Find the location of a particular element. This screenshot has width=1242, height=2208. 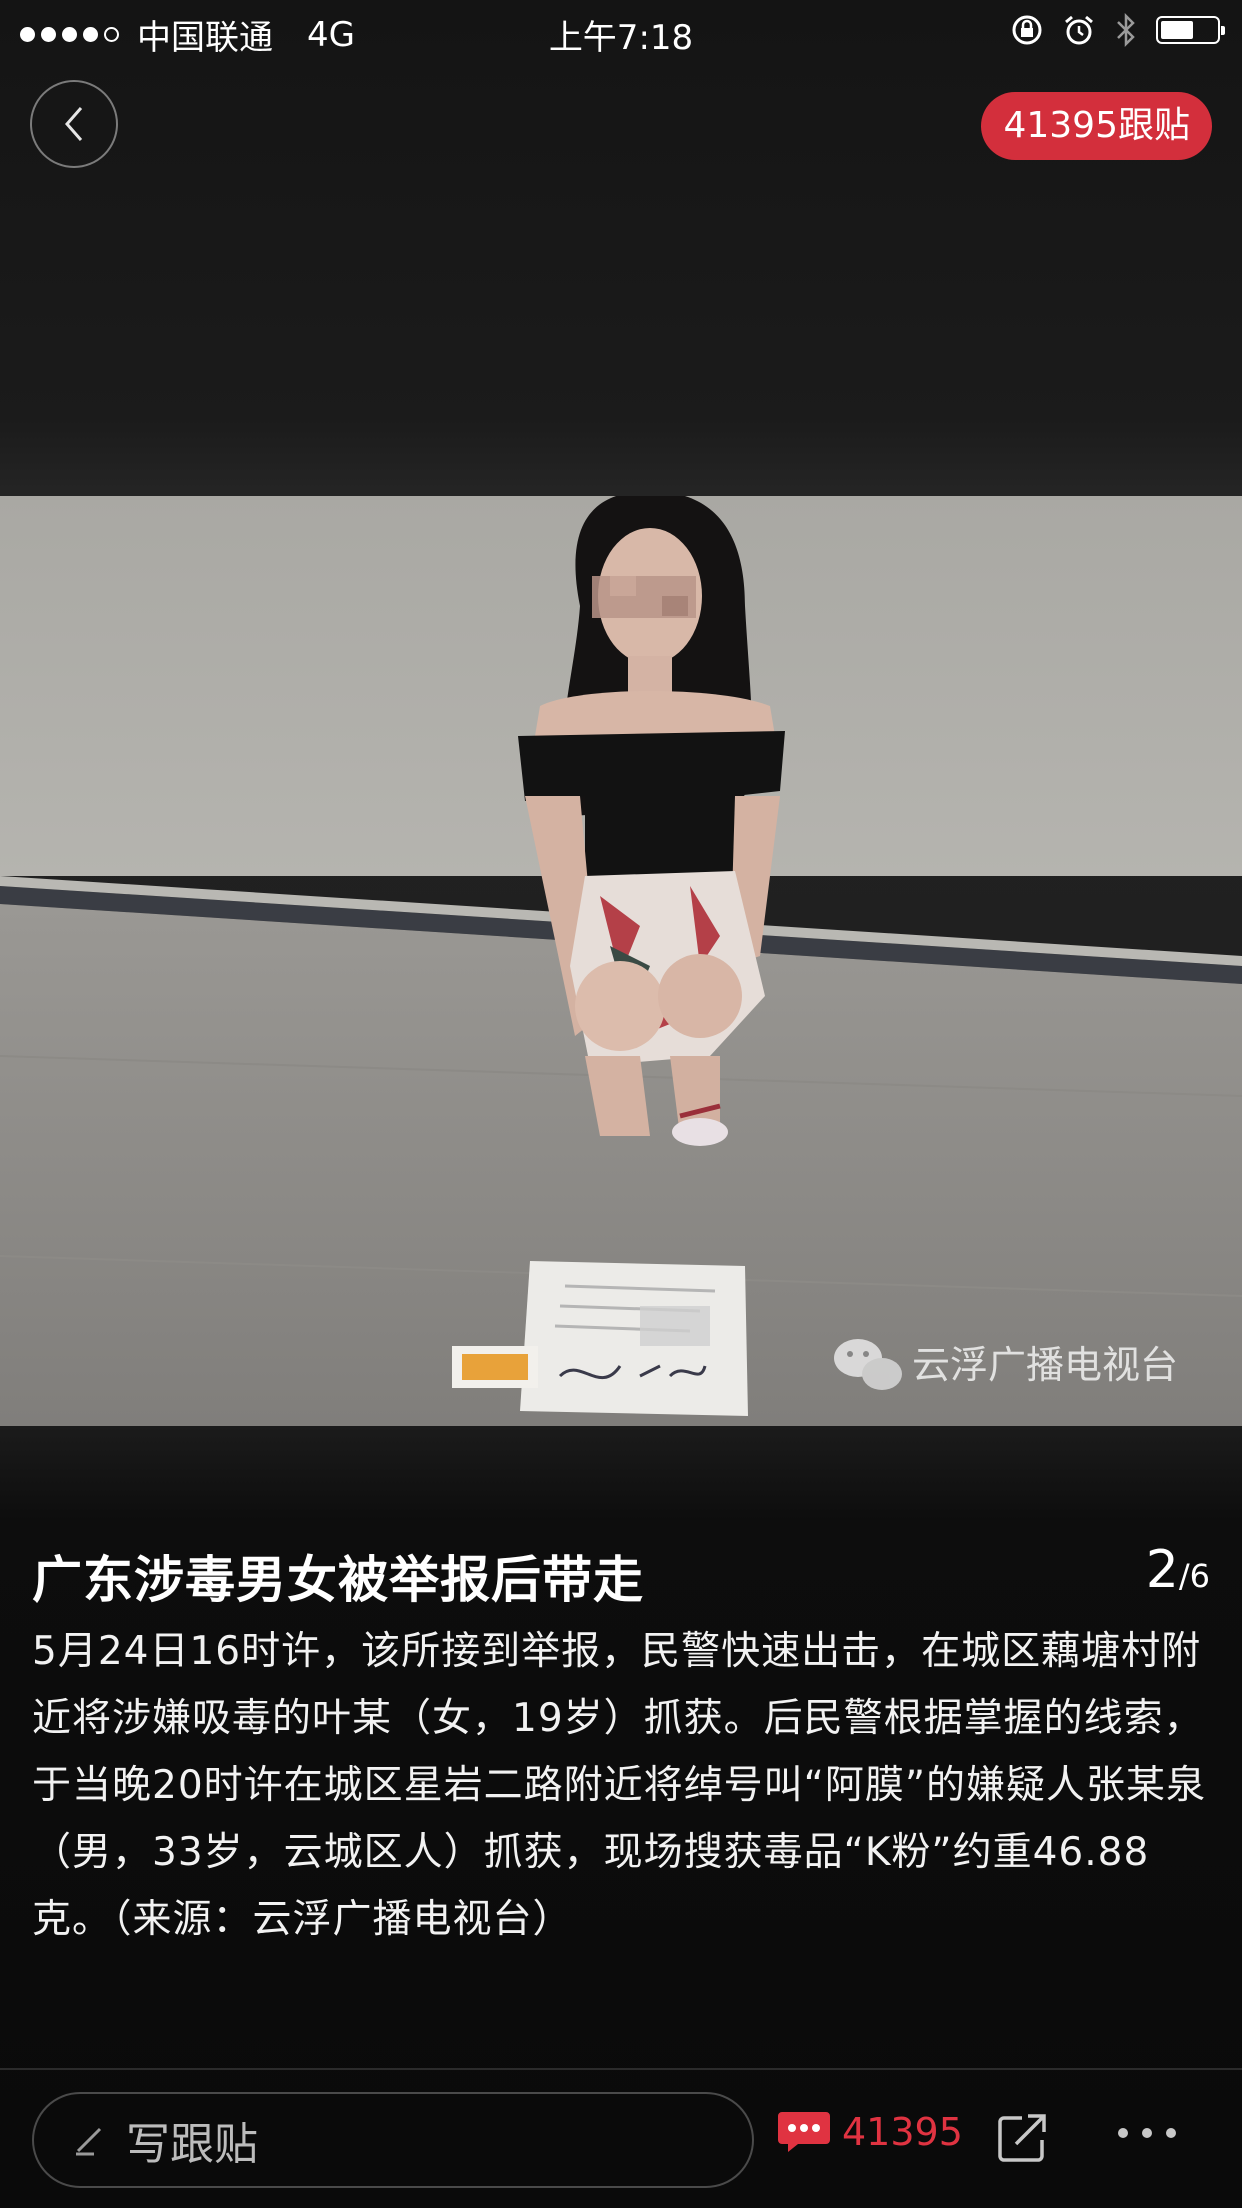

rotation-lock-icon is located at coordinates (1027, 30).